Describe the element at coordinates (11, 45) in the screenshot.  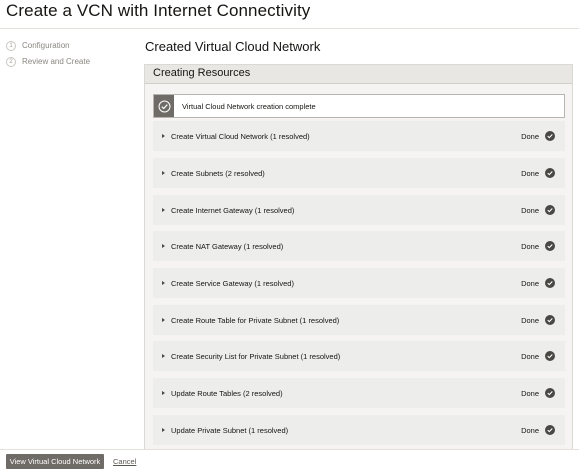
I see `step-number: 1` at that location.